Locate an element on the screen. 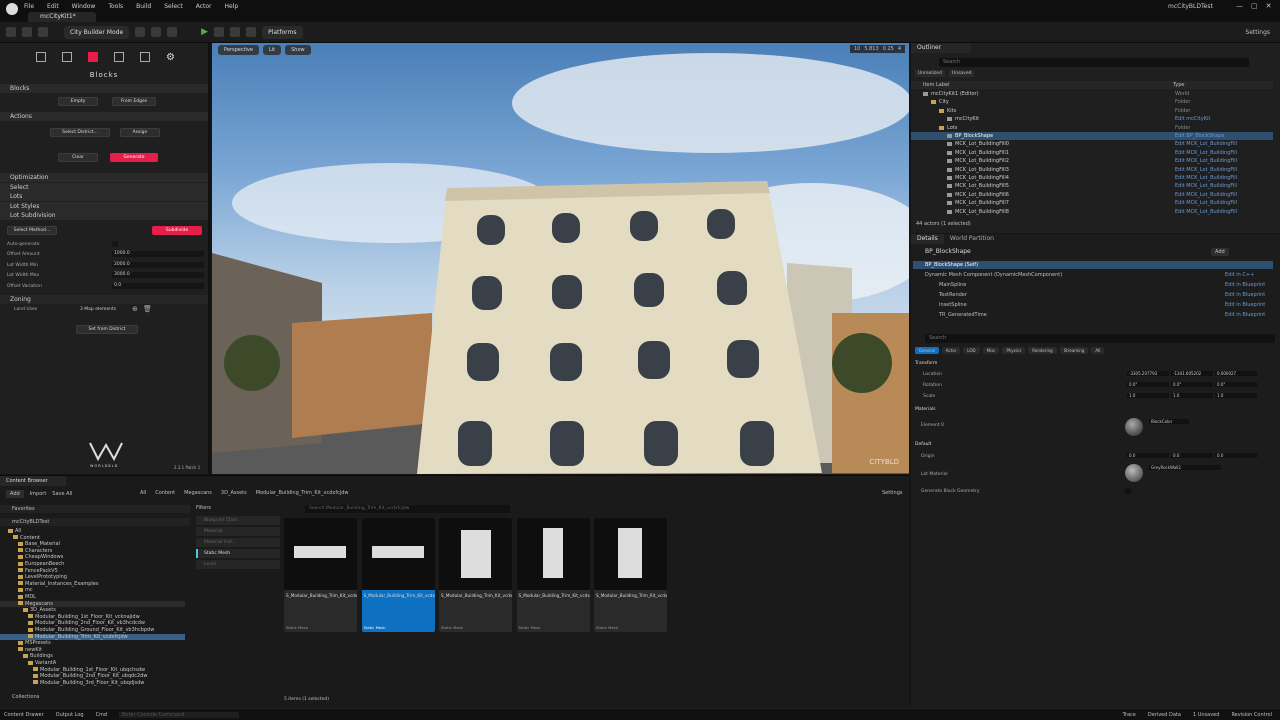 The width and height of the screenshot is (1280, 720). field-value: 0.0 is located at coordinates (158, 285).